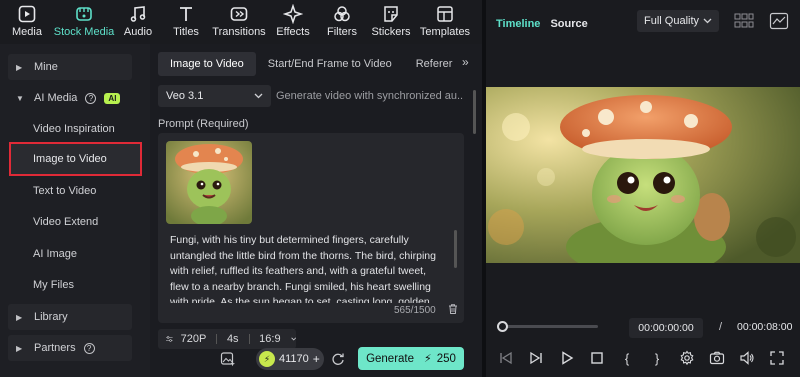 This screenshot has height=377, width=800. I want to click on fullscreen-icon, so click(777, 358).